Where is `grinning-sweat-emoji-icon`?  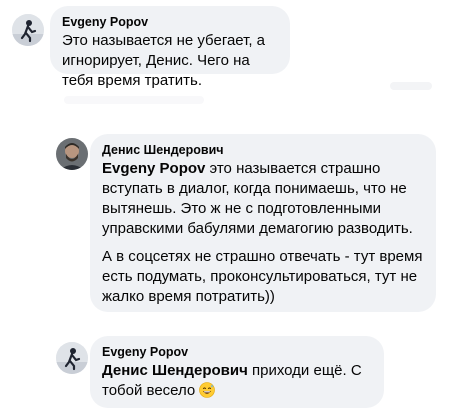 grinning-sweat-emoji-icon is located at coordinates (207, 390).